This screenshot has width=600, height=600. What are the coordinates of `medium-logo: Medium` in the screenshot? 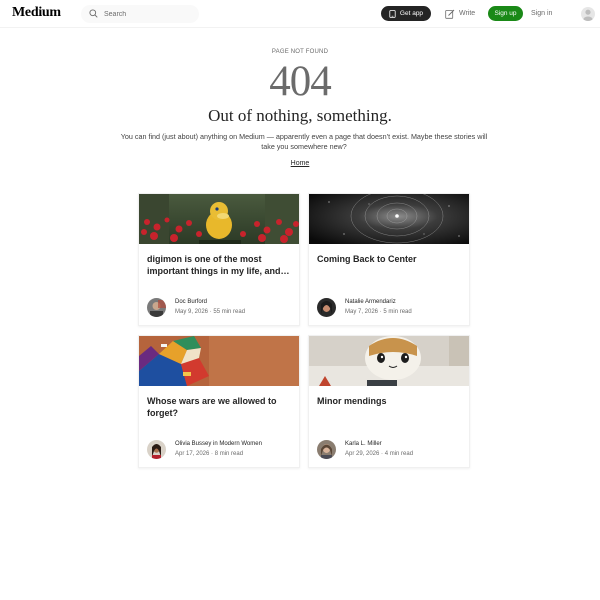 It's located at (36, 13).